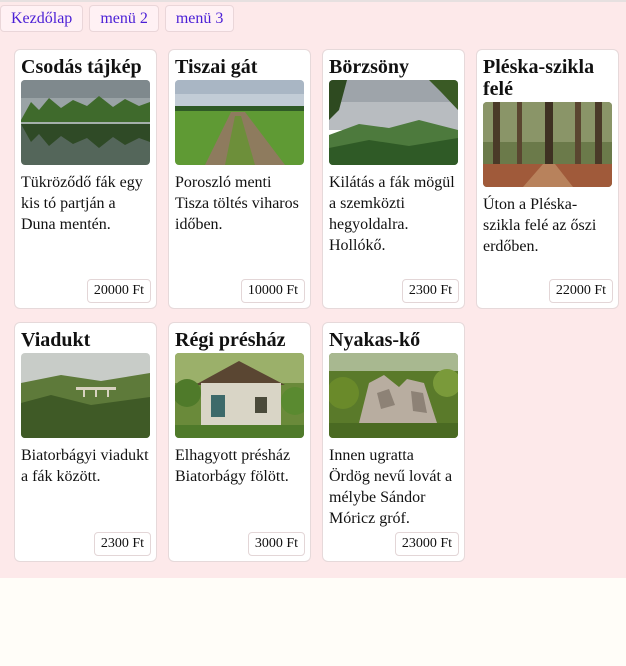 This screenshot has height=666, width=626. What do you see at coordinates (216, 67) in the screenshot?
I see `card-title: Tiszai gát` at bounding box center [216, 67].